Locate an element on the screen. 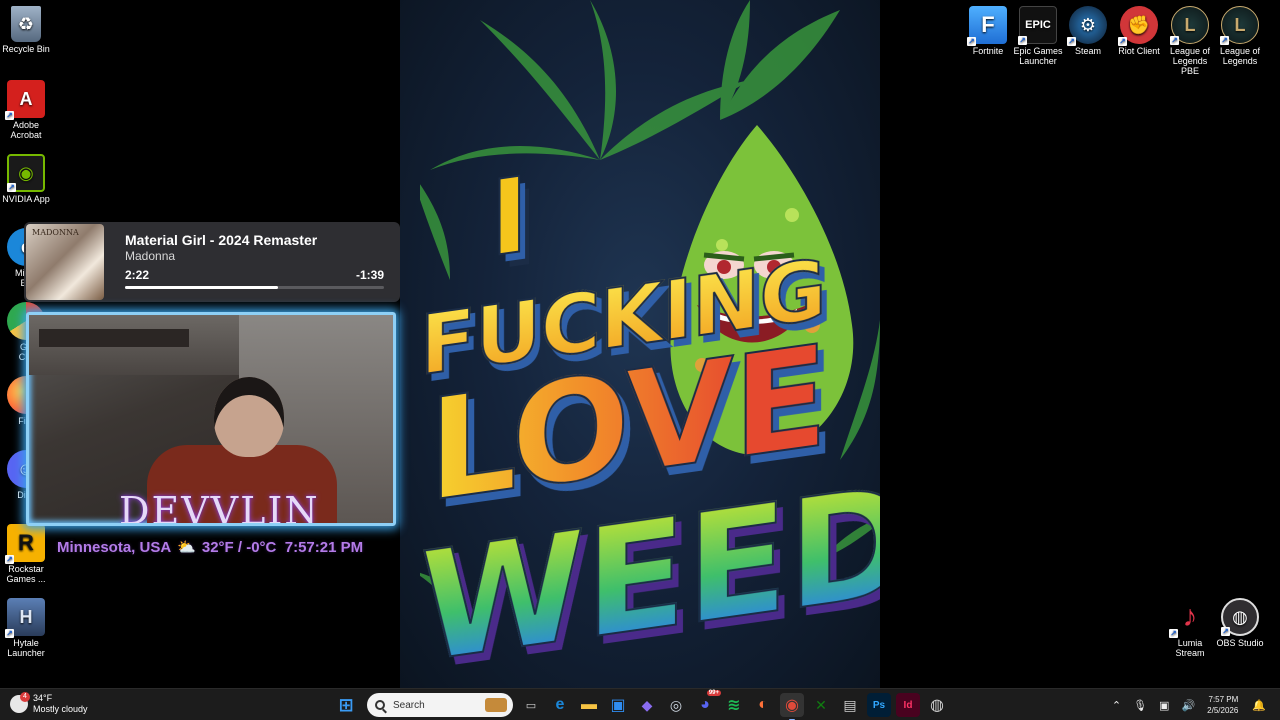 The image size is (1280, 720). steam-icon: ⚙ ↗ is located at coordinates (1087, 26).